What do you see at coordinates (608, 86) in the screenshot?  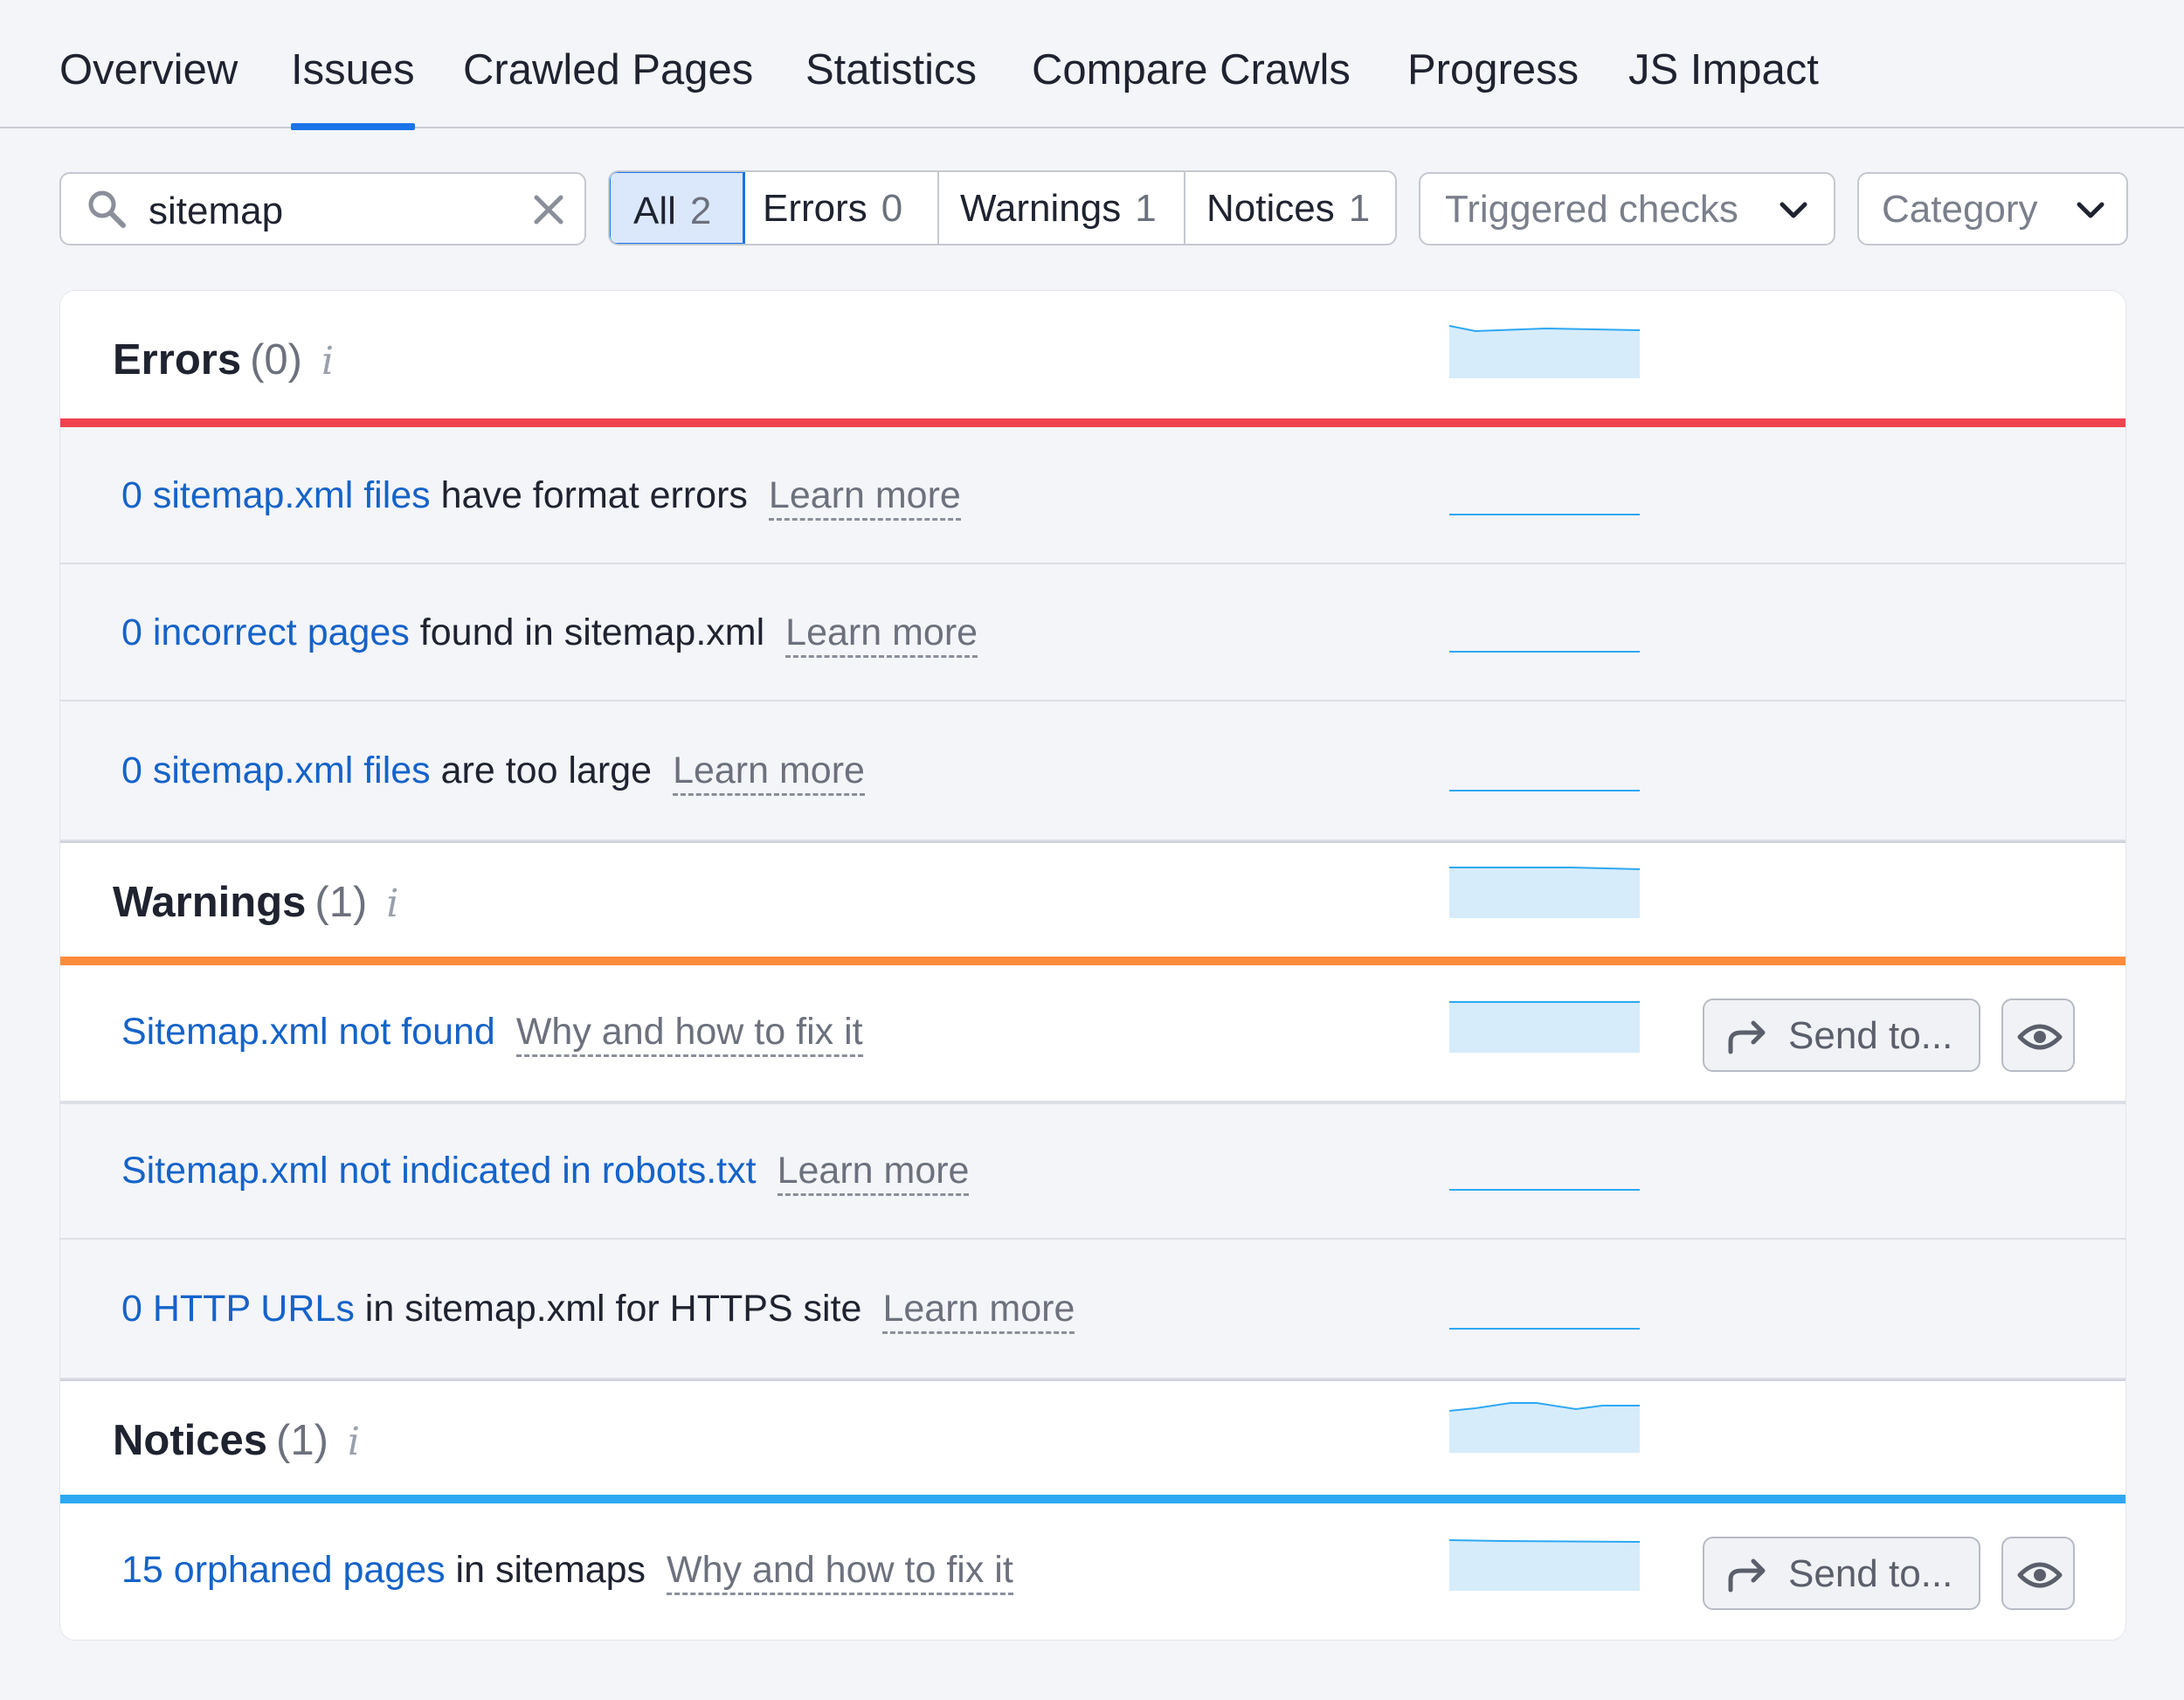 I see `tab-crawled-pages: Crawled Pages` at bounding box center [608, 86].